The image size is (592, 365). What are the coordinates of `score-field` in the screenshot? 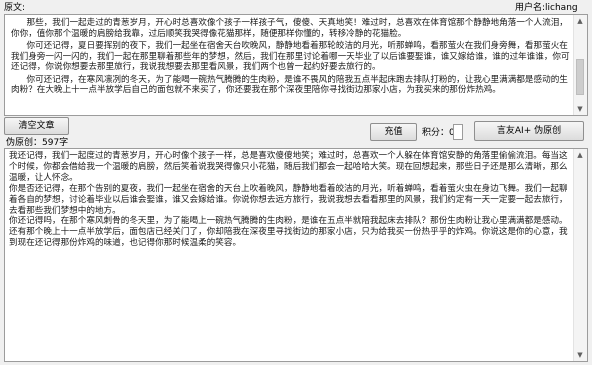 It's located at (458, 132).